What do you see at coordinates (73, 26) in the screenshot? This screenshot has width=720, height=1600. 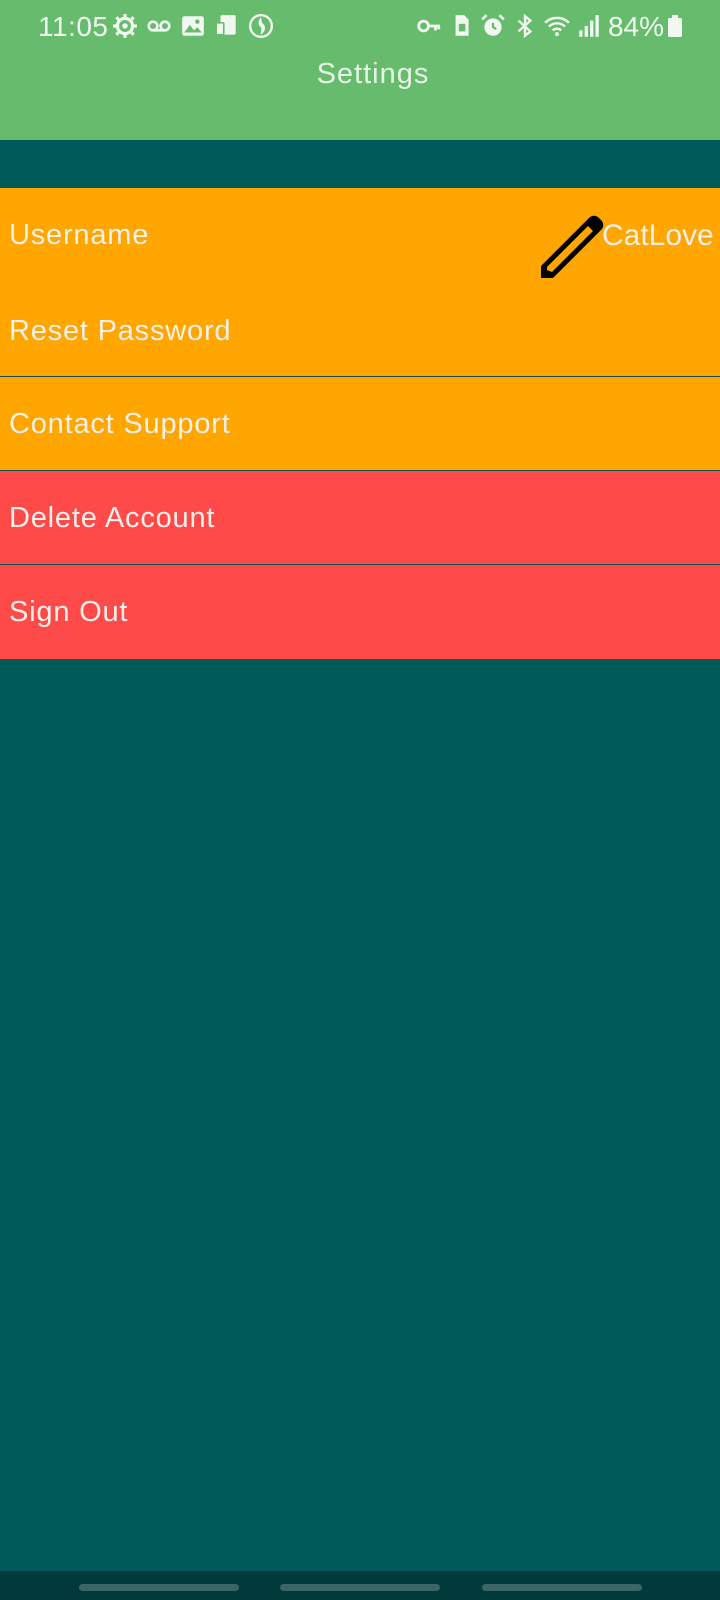 I see `status-time: 11:05` at bounding box center [73, 26].